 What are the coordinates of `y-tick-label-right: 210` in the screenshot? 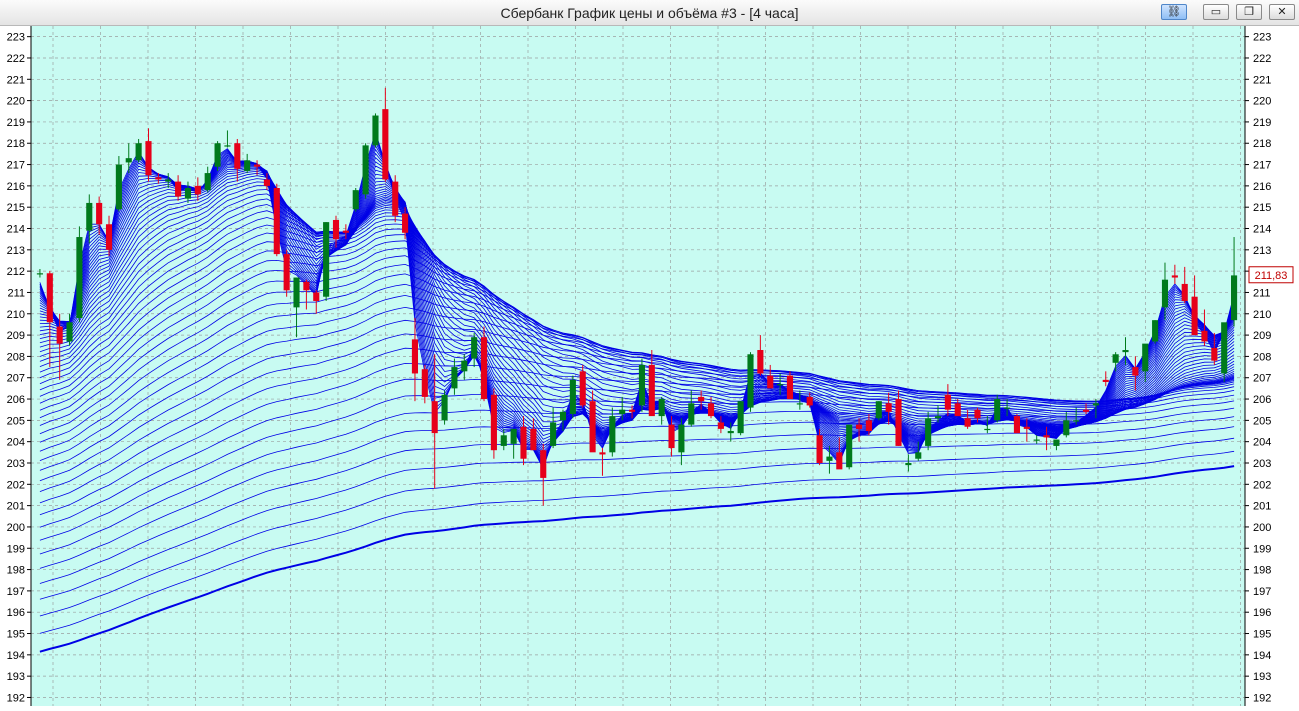 It's located at (1262, 315).